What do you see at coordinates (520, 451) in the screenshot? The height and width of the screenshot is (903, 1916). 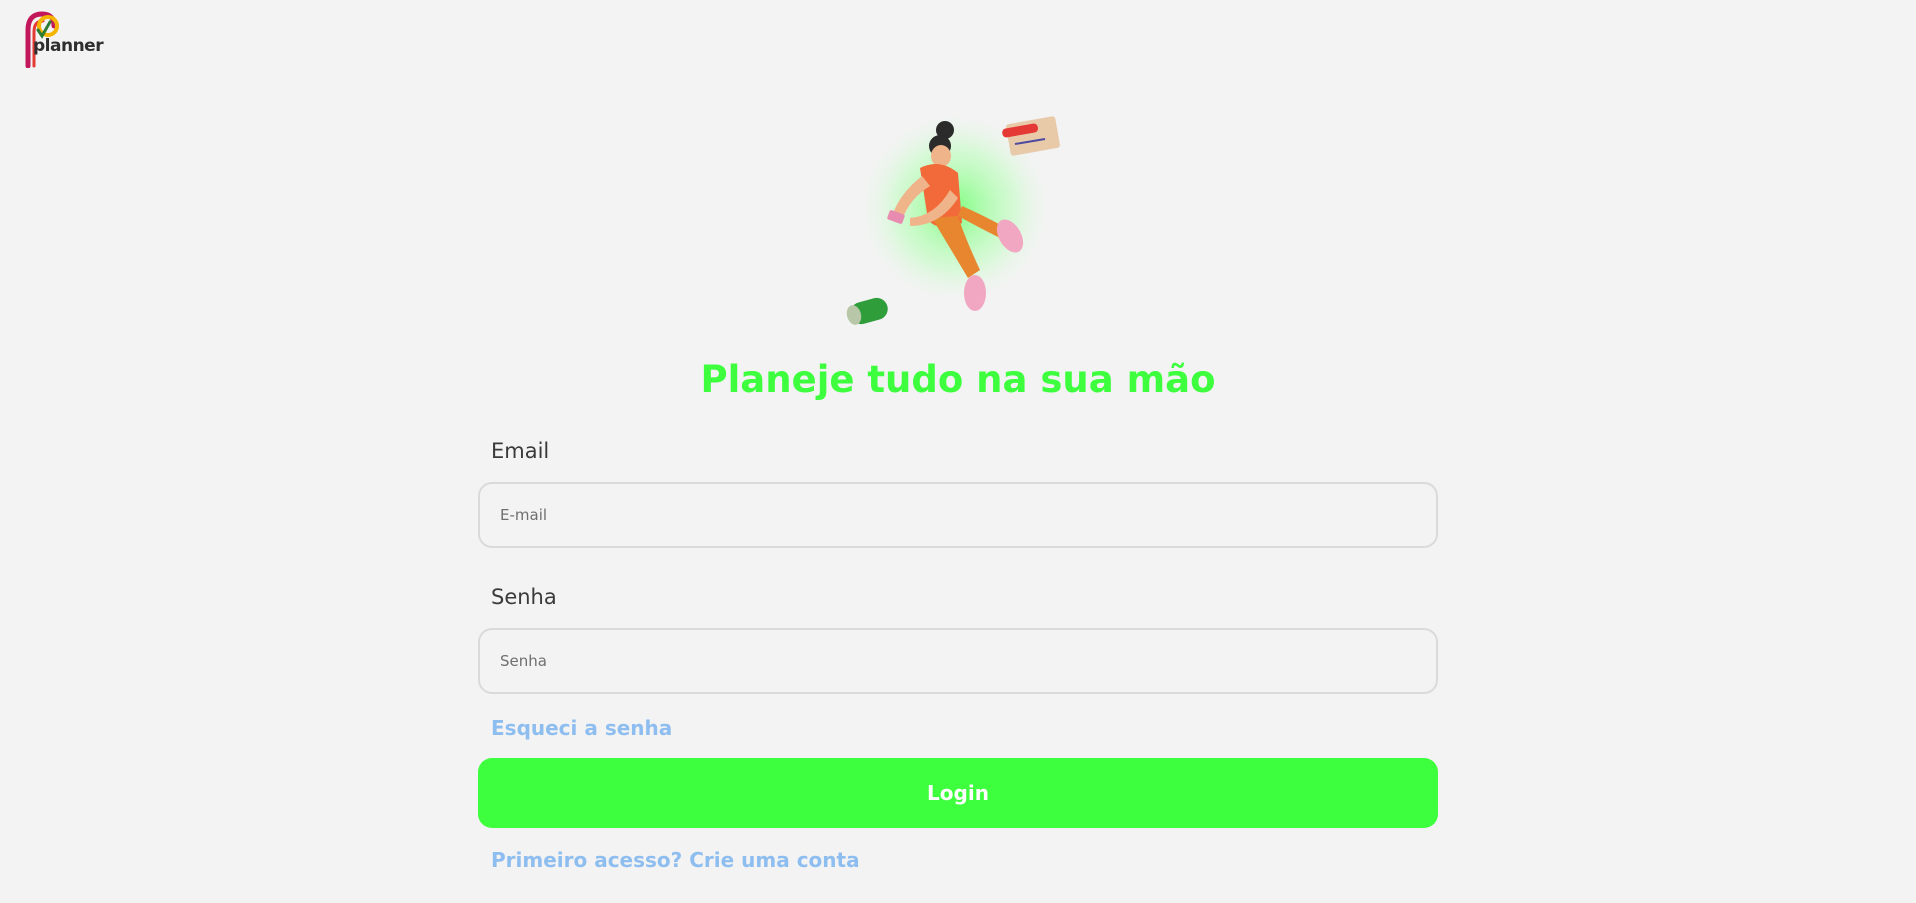 I see `email-label: Email` at bounding box center [520, 451].